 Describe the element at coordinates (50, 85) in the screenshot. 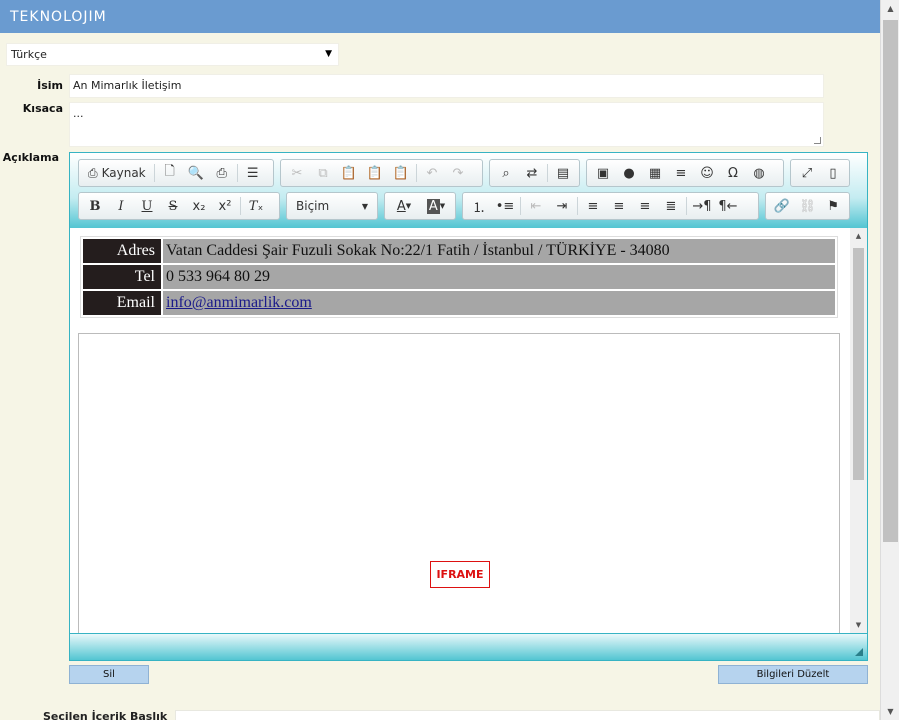

I see `name-label: İsim` at that location.